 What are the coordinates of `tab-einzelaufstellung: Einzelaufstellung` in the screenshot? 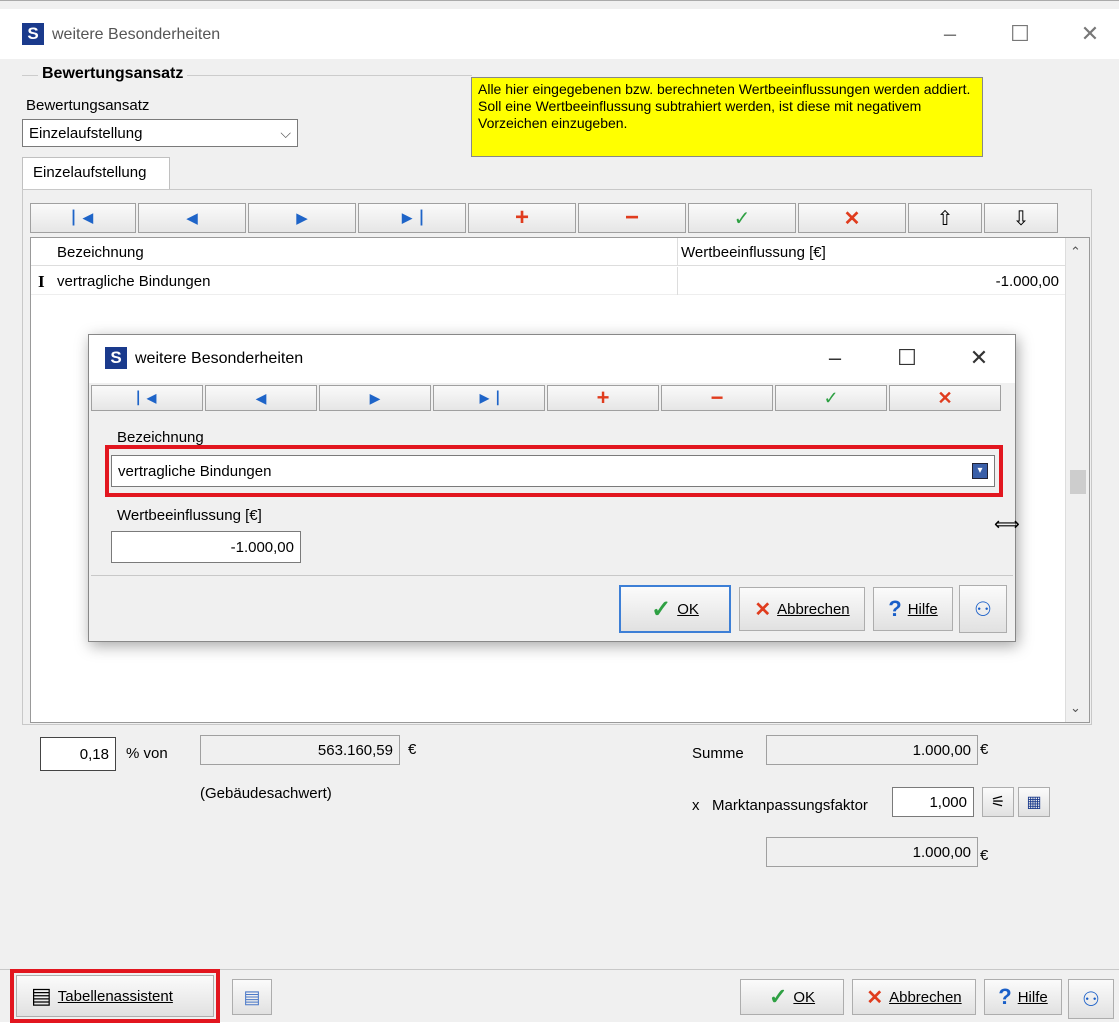 It's located at (96, 173).